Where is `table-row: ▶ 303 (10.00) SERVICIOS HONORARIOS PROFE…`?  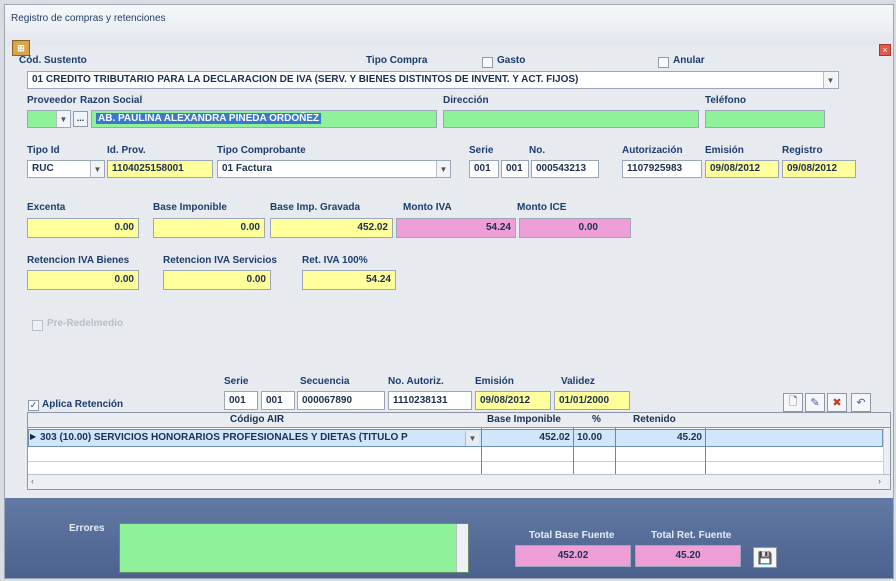 table-row: ▶ 303 (10.00) SERVICIOS HONORARIOS PROFE… is located at coordinates (455, 438).